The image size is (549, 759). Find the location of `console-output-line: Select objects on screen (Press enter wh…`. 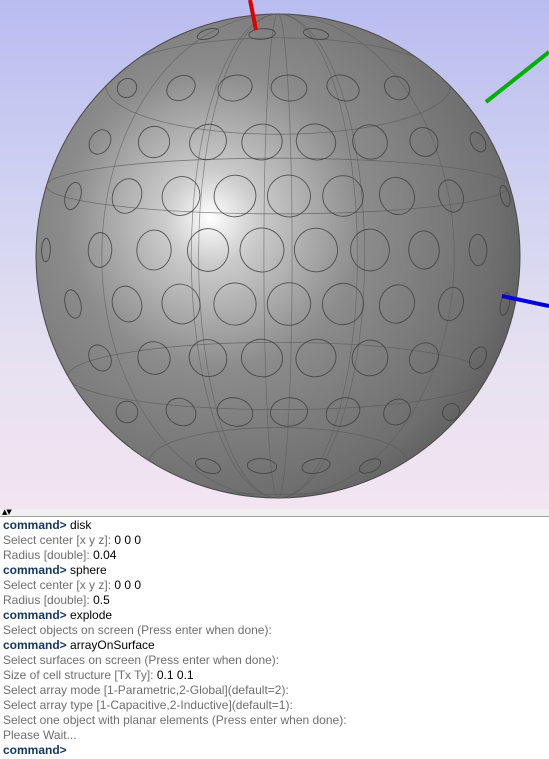

console-output-line: Select objects on screen (Press enter wh… is located at coordinates (274, 630).